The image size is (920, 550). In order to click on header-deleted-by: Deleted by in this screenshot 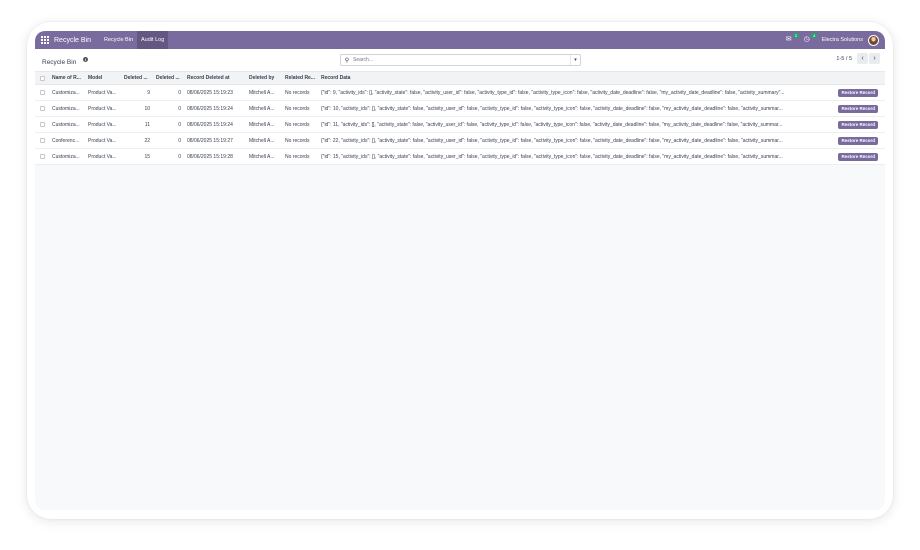, I will do `click(264, 78)`.